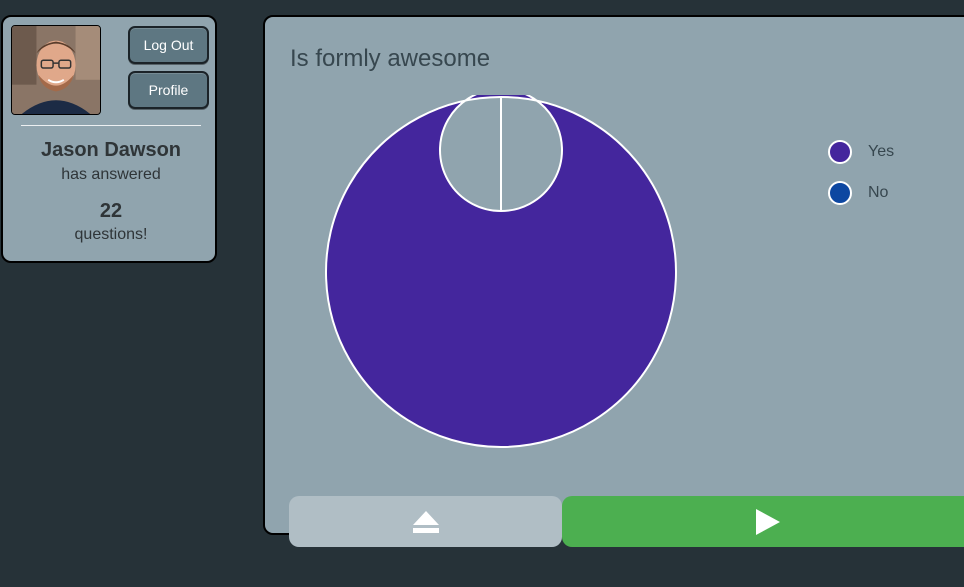  I want to click on play-icon, so click(768, 521).